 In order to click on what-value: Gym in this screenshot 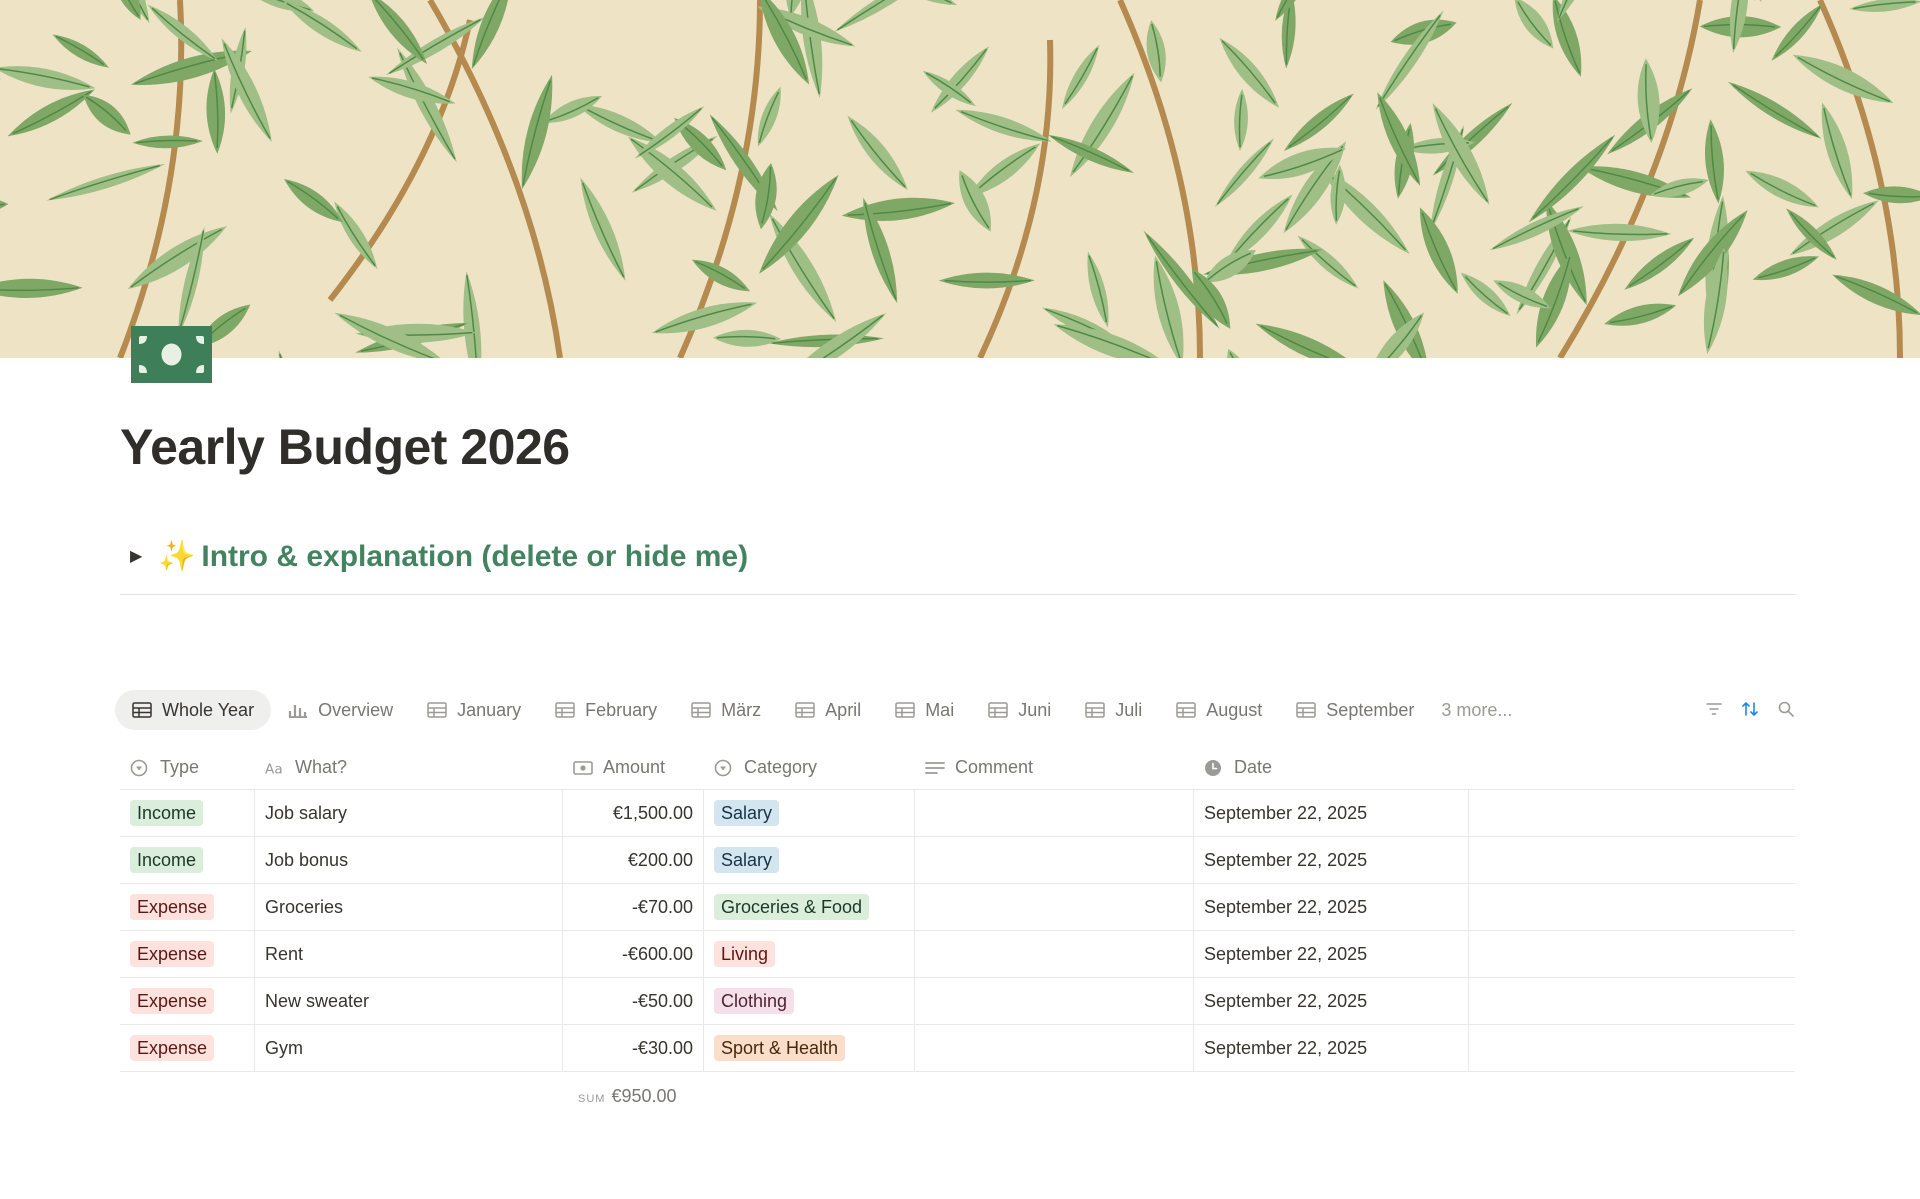, I will do `click(284, 1047)`.